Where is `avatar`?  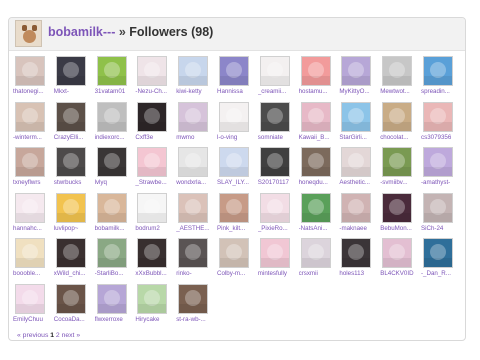
avatar is located at coordinates (28, 33).